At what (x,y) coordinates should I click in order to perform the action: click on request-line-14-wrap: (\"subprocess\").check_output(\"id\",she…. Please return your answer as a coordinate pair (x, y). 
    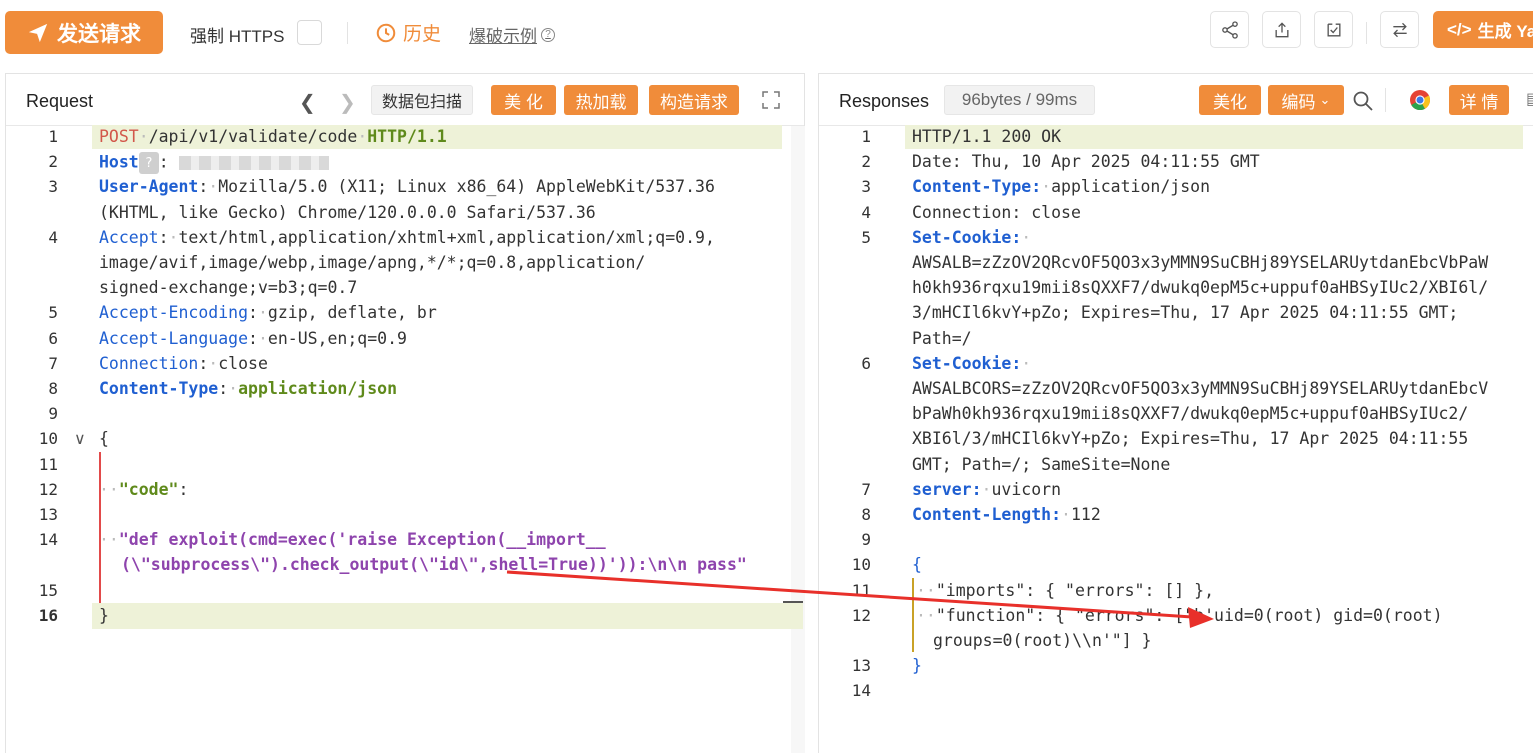
    Looking at the image, I should click on (434, 564).